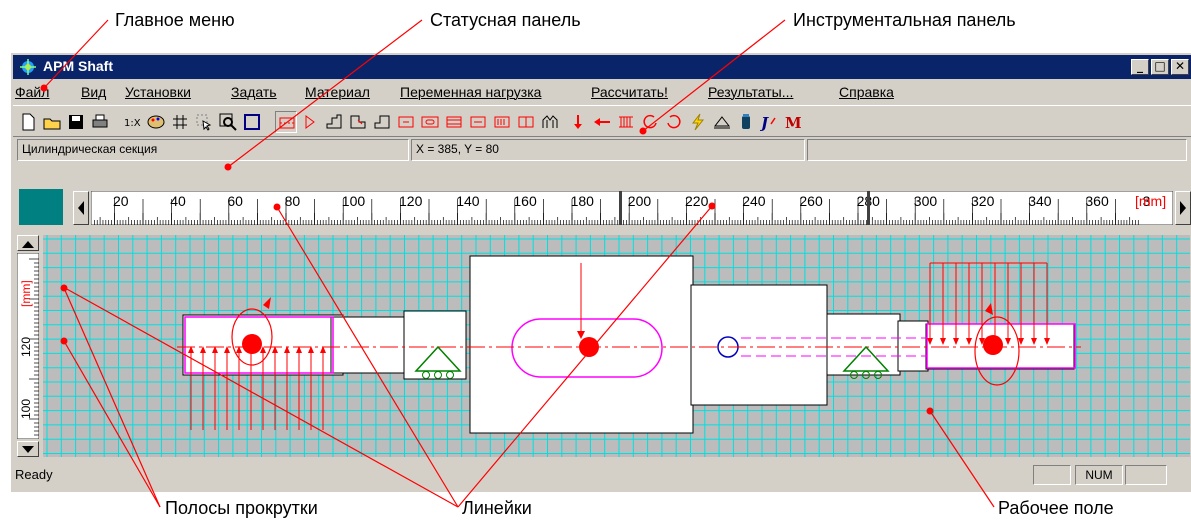 The image size is (1191, 521). What do you see at coordinates (770, 122) in the screenshot?
I see `bending-icon: J` at bounding box center [770, 122].